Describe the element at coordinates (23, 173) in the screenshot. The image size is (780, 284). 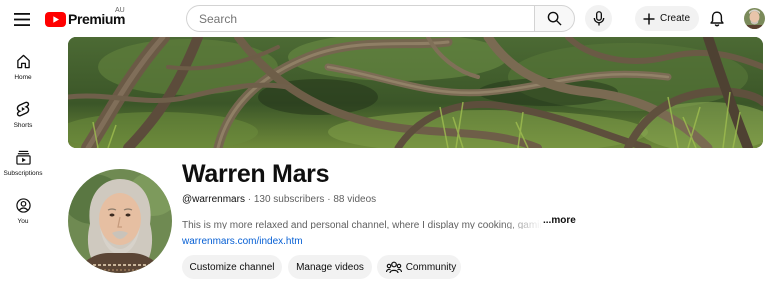
I see `sidebar-item-label: Subscriptions` at that location.